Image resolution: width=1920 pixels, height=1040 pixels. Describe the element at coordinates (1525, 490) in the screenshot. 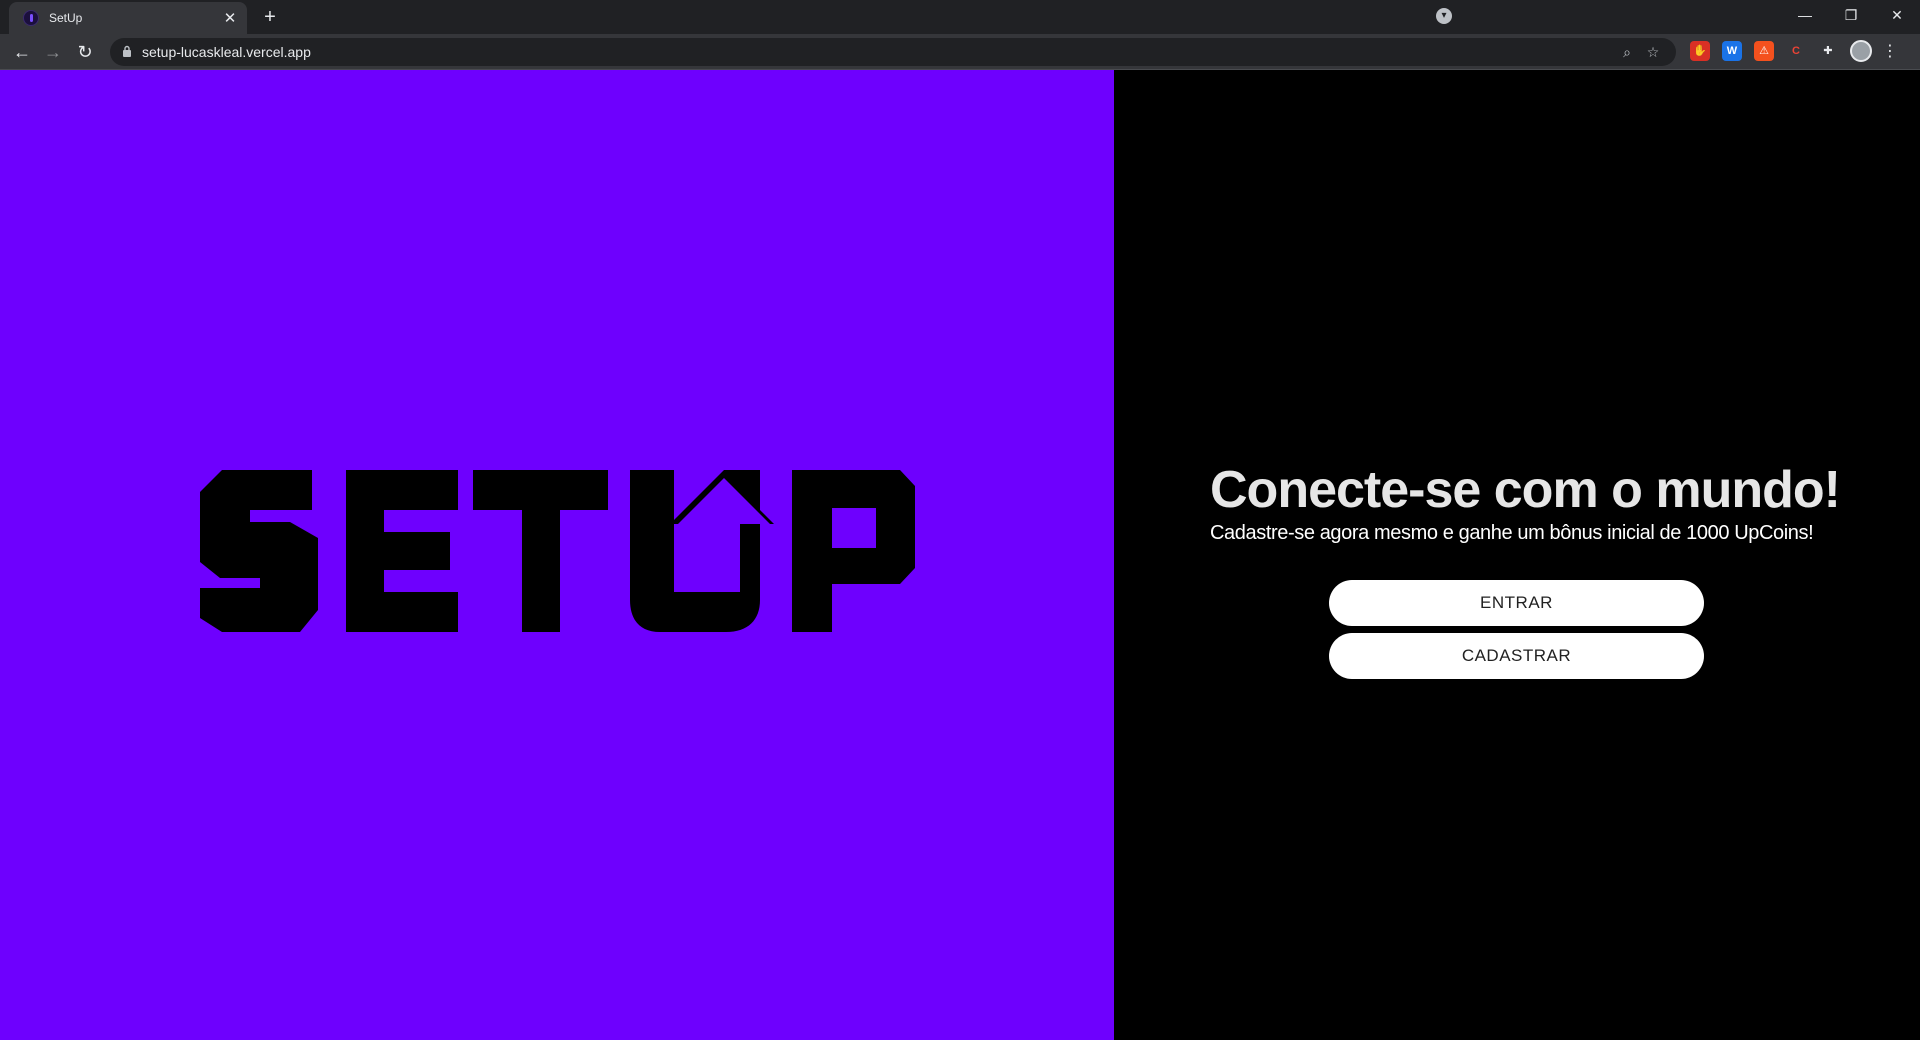

I see `hero-headline: Conecte-se com o mundo!` at that location.